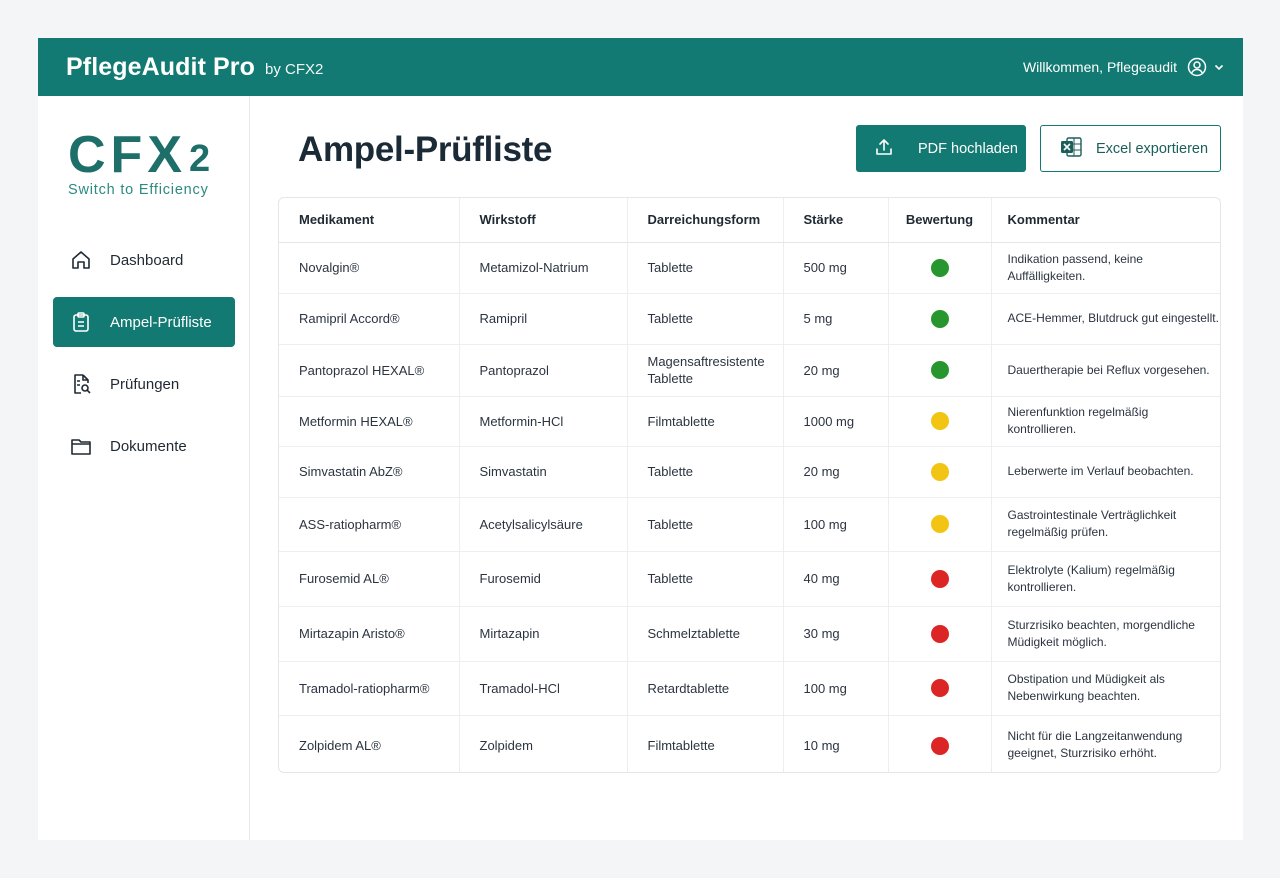  What do you see at coordinates (543, 524) in the screenshot?
I see `substance-cell: Acetylsalicylsäure` at bounding box center [543, 524].